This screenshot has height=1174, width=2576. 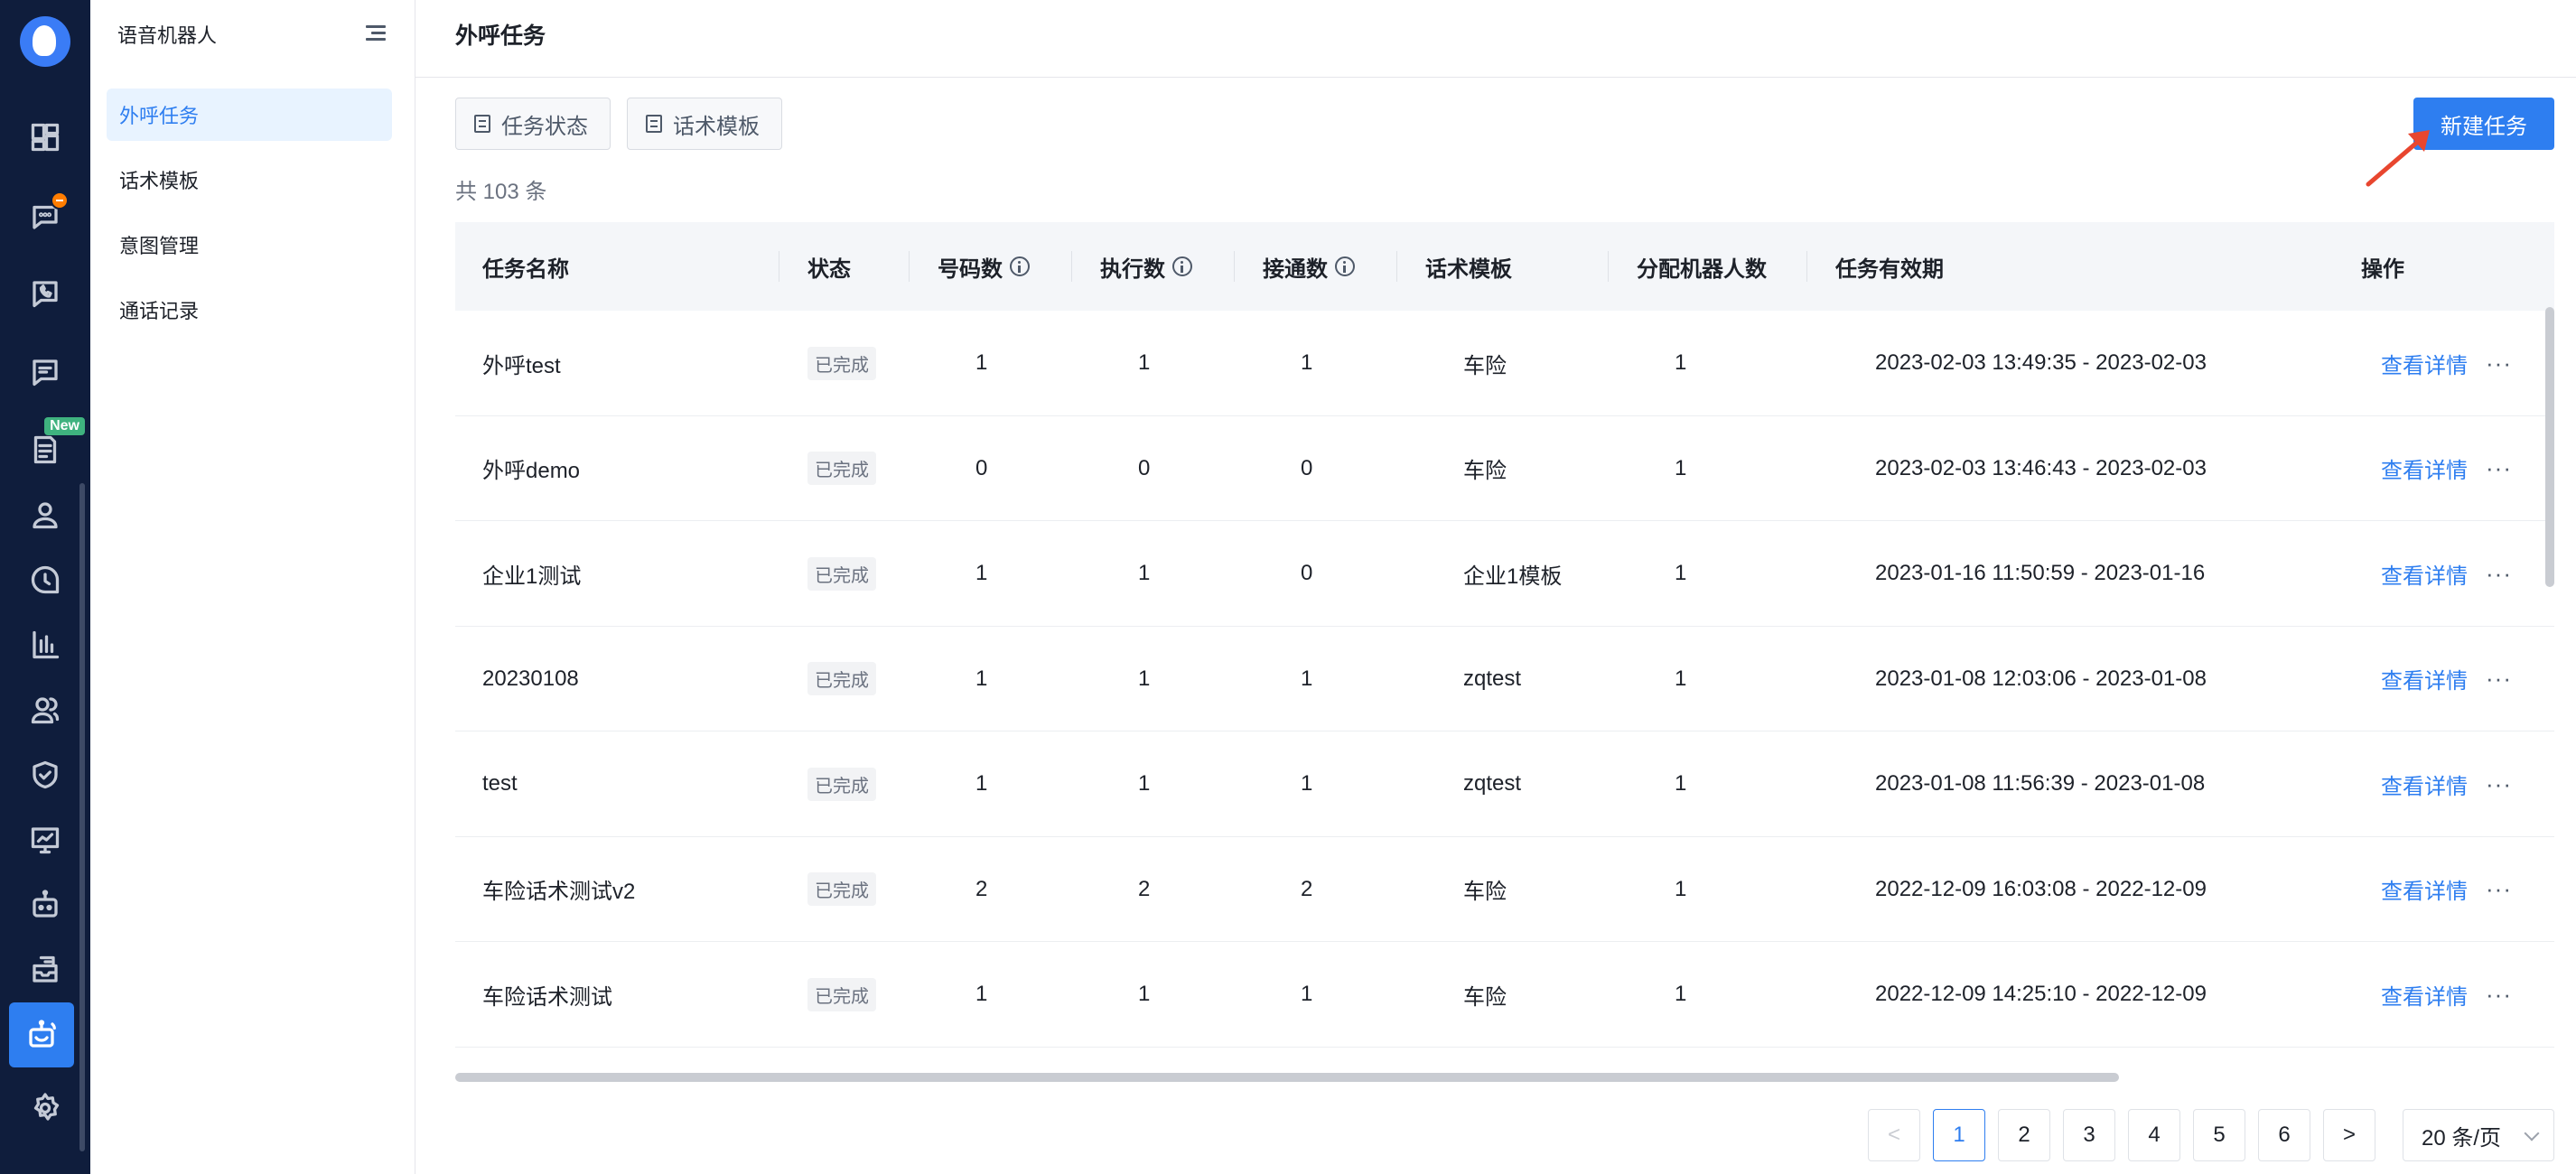 What do you see at coordinates (2154, 1135) in the screenshot?
I see `page-button: 4` at bounding box center [2154, 1135].